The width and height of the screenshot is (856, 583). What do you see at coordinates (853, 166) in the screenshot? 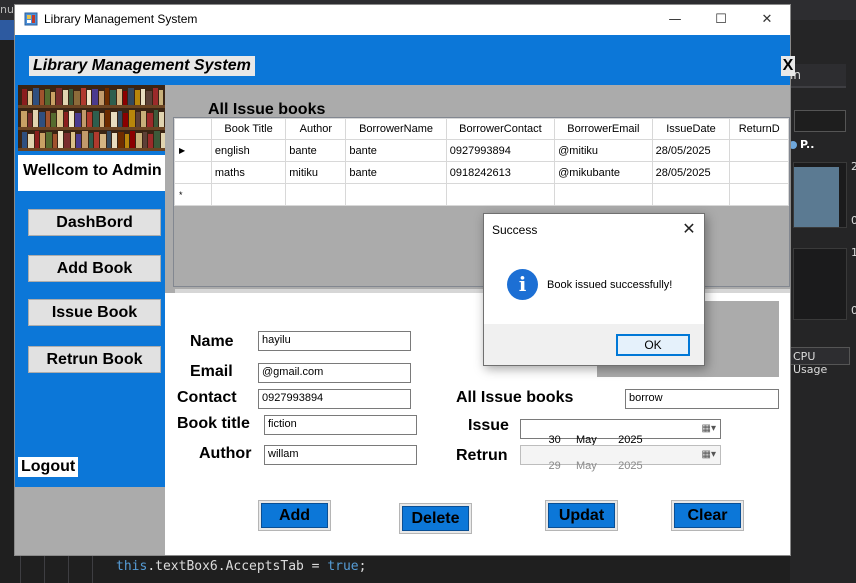
I see `graph-max: 2` at bounding box center [853, 166].